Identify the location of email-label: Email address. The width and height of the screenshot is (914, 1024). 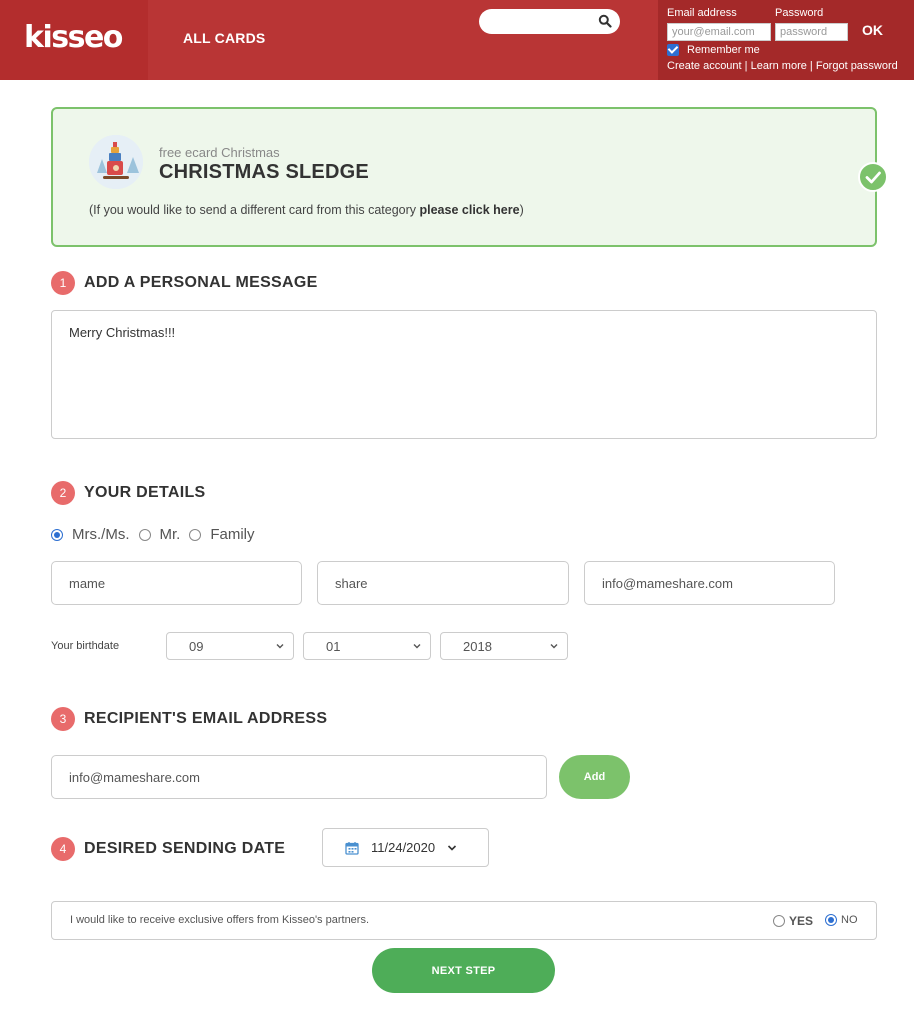
(702, 13).